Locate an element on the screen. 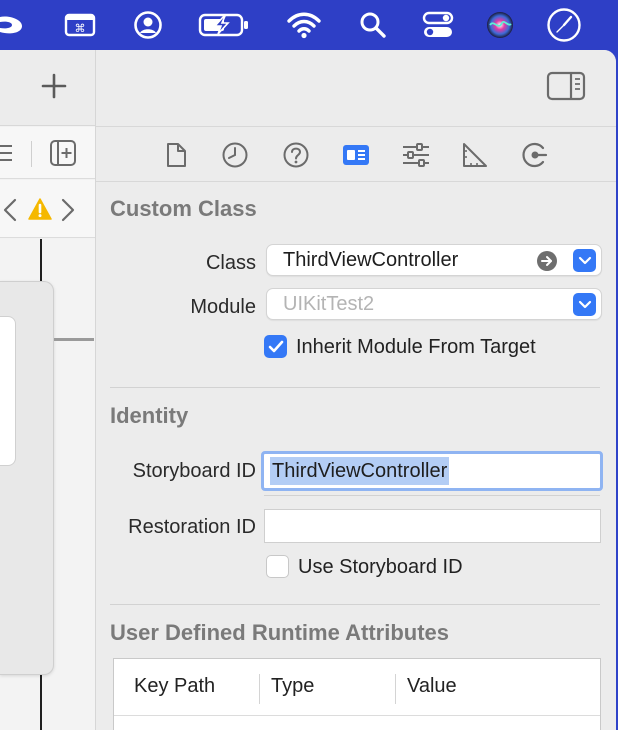 This screenshot has height=730, width=618. file-inspector-icon is located at coordinates (176, 155).